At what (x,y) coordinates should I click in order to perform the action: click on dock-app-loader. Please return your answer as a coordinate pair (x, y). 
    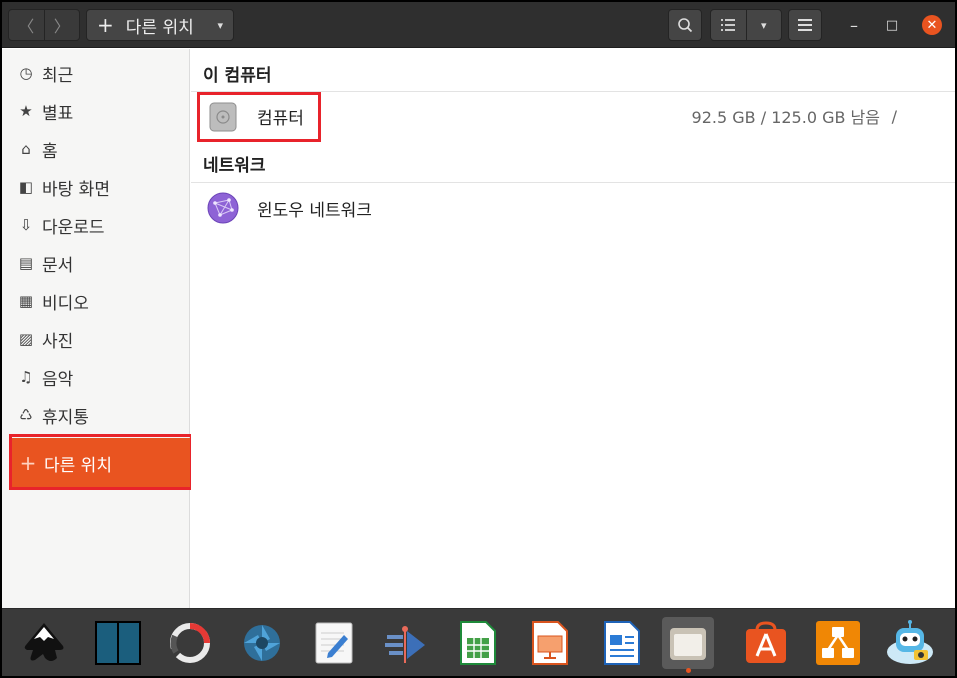
    Looking at the image, I should click on (190, 643).